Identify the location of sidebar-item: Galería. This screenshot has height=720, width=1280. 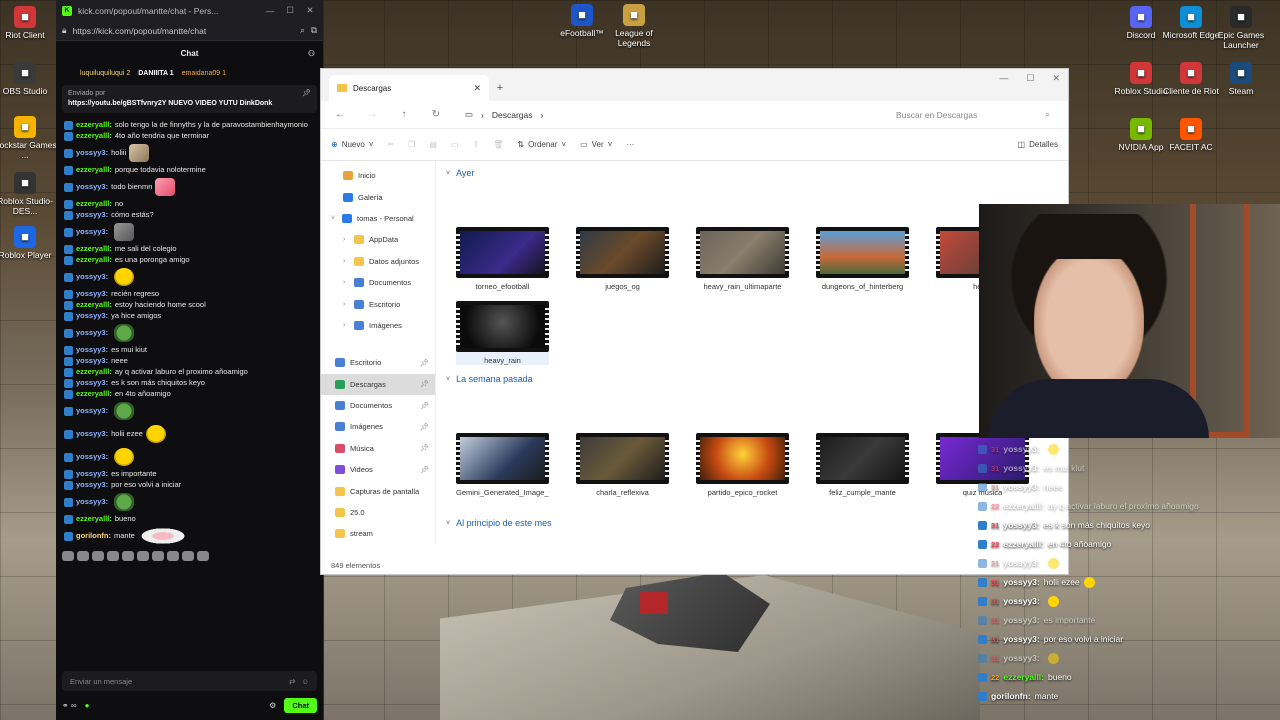
(378, 196).